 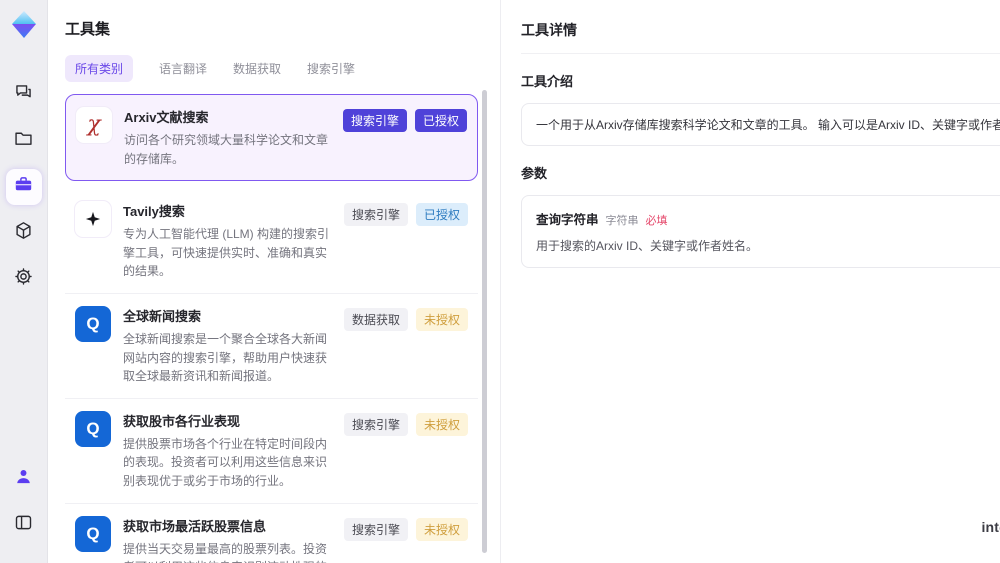 I want to click on toolbox-icon, so click(x=23, y=187).